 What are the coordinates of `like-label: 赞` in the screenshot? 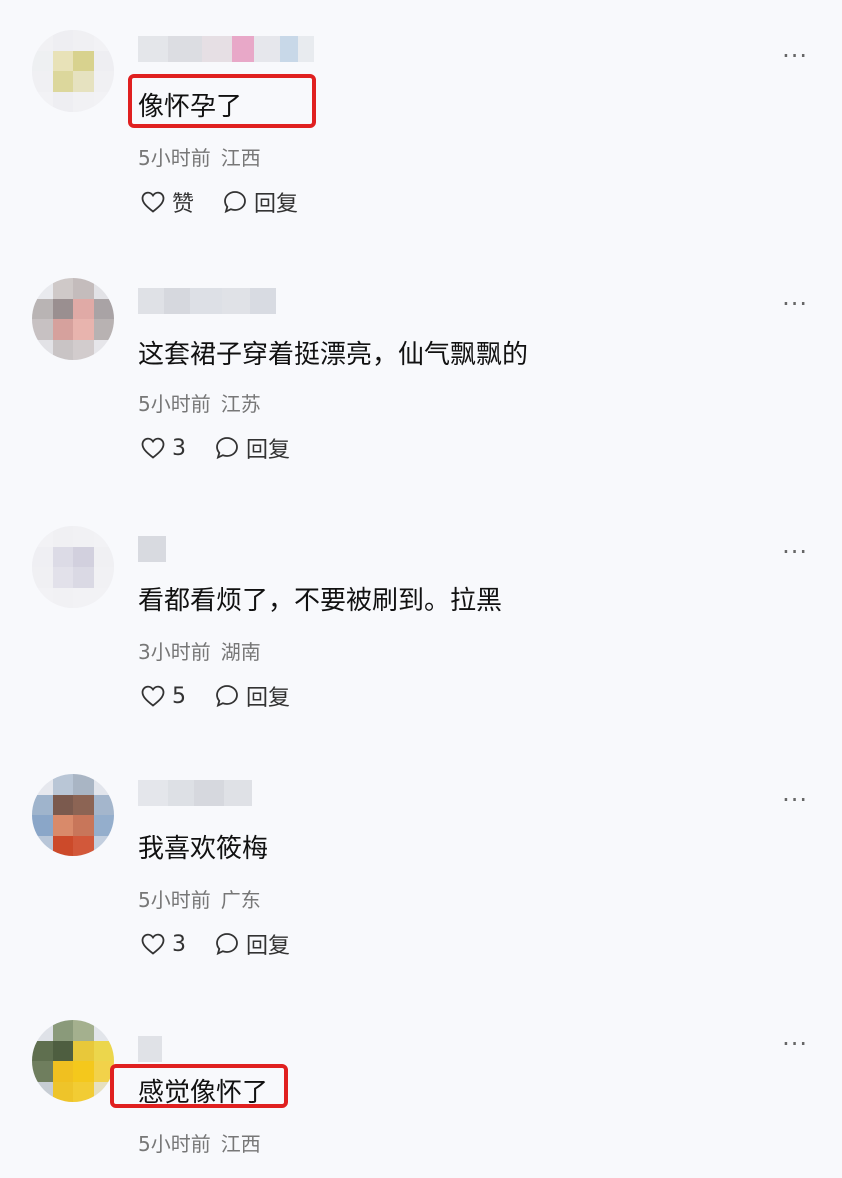 It's located at (183, 204).